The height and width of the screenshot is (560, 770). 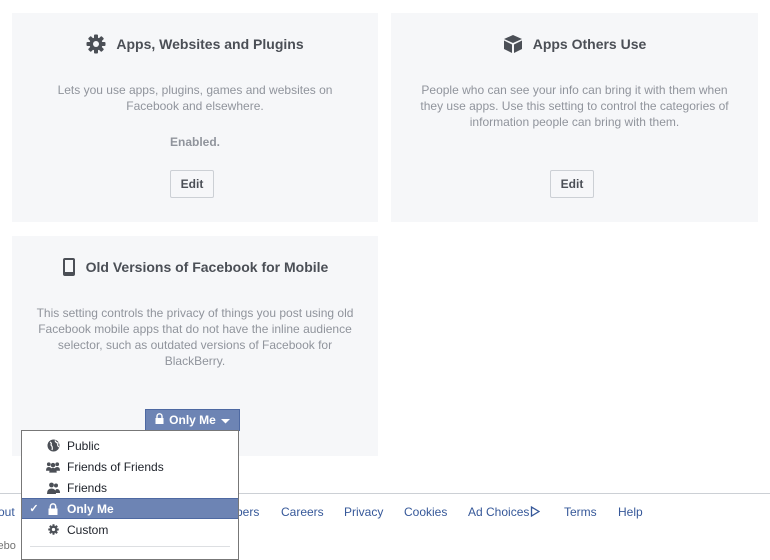 I want to click on card-title-text: Apps, Websites and Plugins, so click(x=210, y=44).